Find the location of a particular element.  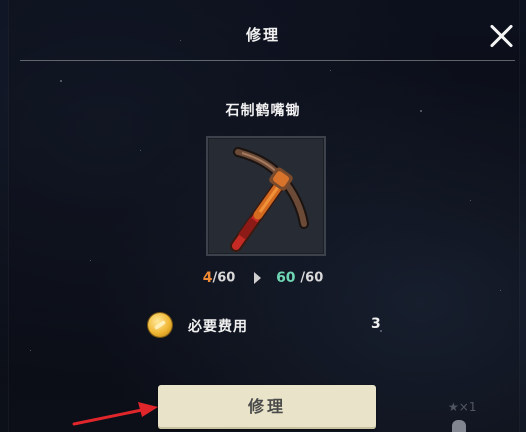

durability-row: 4/60 60 /60 is located at coordinates (263, 278).